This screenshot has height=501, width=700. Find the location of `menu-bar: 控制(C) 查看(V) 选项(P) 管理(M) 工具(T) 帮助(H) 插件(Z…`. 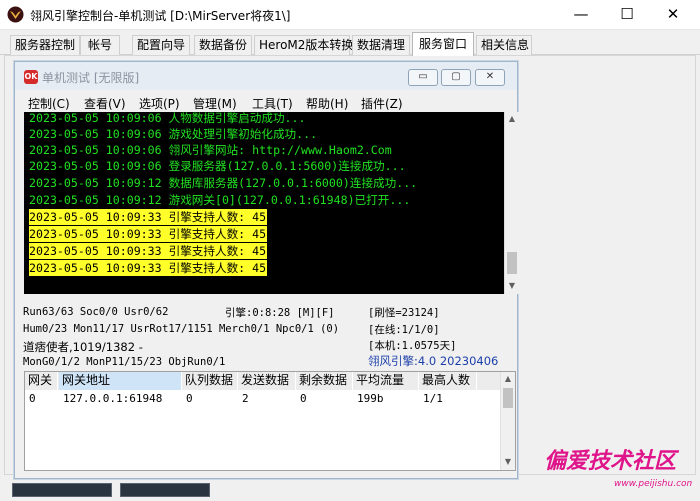

menu-bar: 控制(C) 查看(V) 选项(P) 管理(M) 工具(T) 帮助(H) 插件(Z… is located at coordinates (266, 102).